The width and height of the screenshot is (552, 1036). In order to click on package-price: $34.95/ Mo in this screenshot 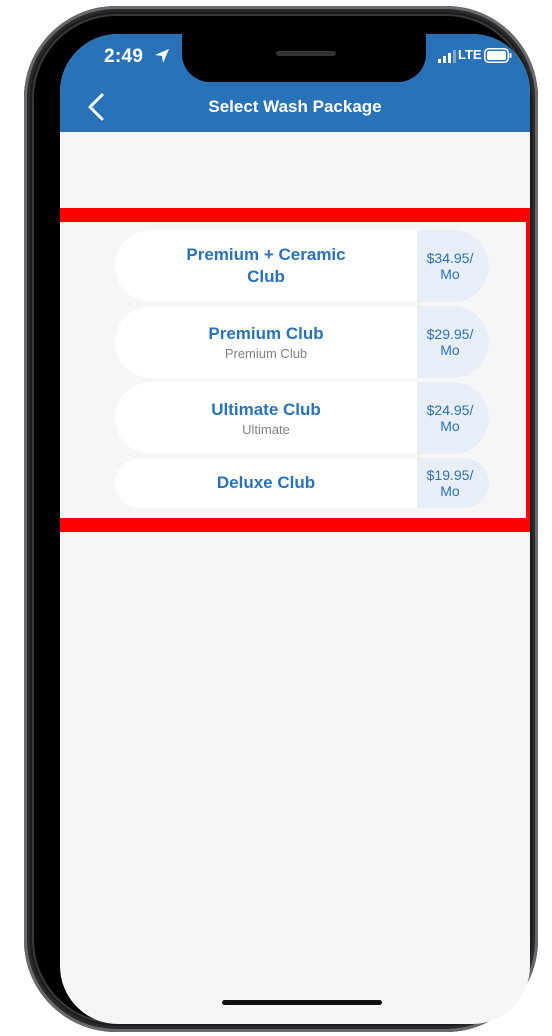, I will do `click(453, 266)`.